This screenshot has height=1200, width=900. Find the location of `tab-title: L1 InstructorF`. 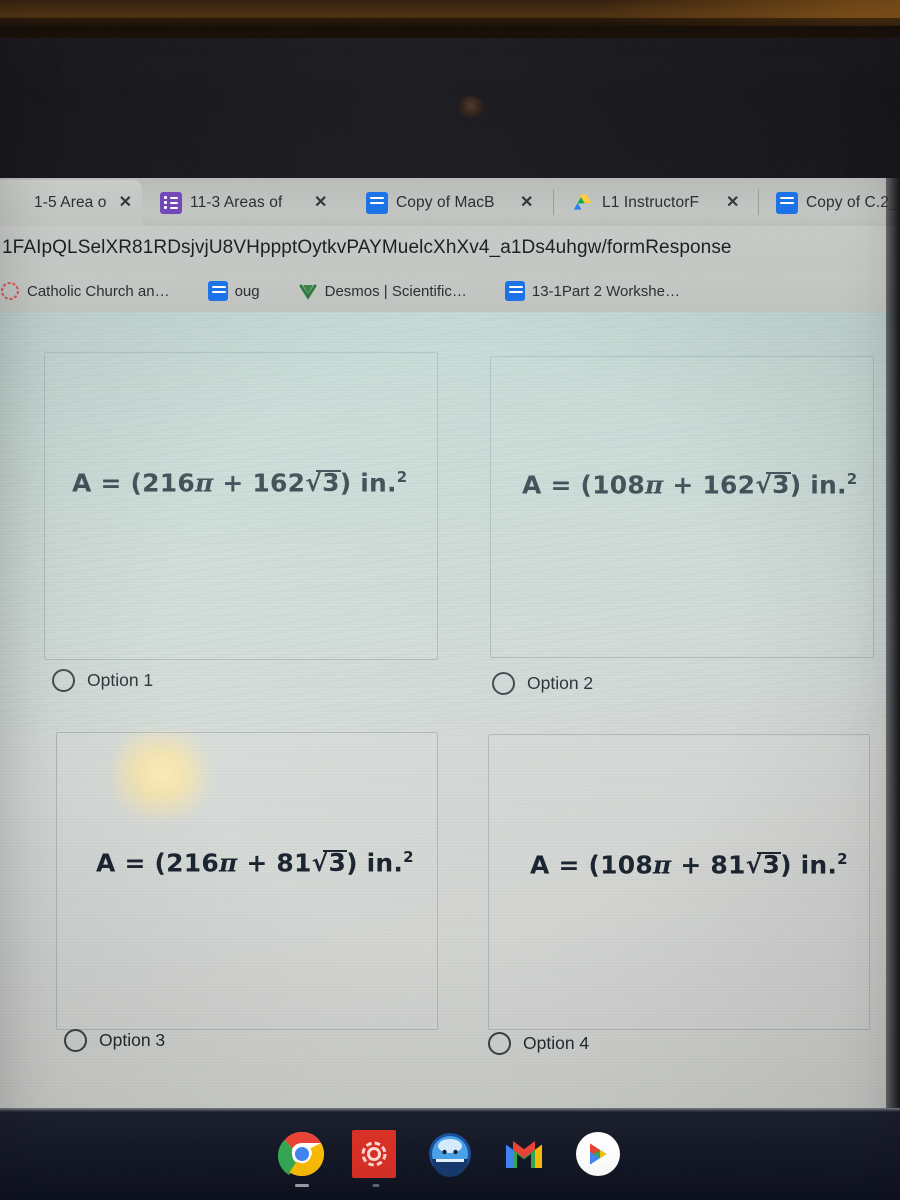

tab-title: L1 InstructorF is located at coordinates (651, 202).